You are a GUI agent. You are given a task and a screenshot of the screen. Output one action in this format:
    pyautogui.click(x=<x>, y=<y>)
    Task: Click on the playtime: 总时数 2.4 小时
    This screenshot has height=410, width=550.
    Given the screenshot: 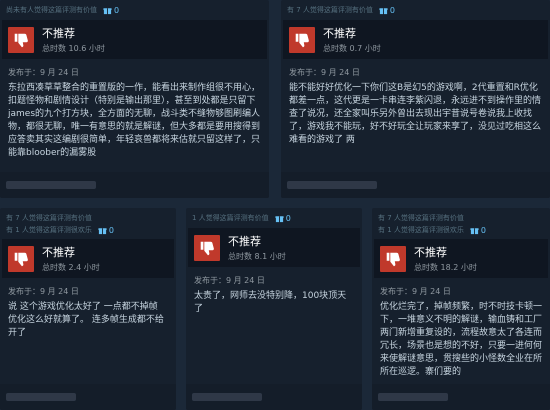 What is the action you would take?
    pyautogui.click(x=71, y=267)
    